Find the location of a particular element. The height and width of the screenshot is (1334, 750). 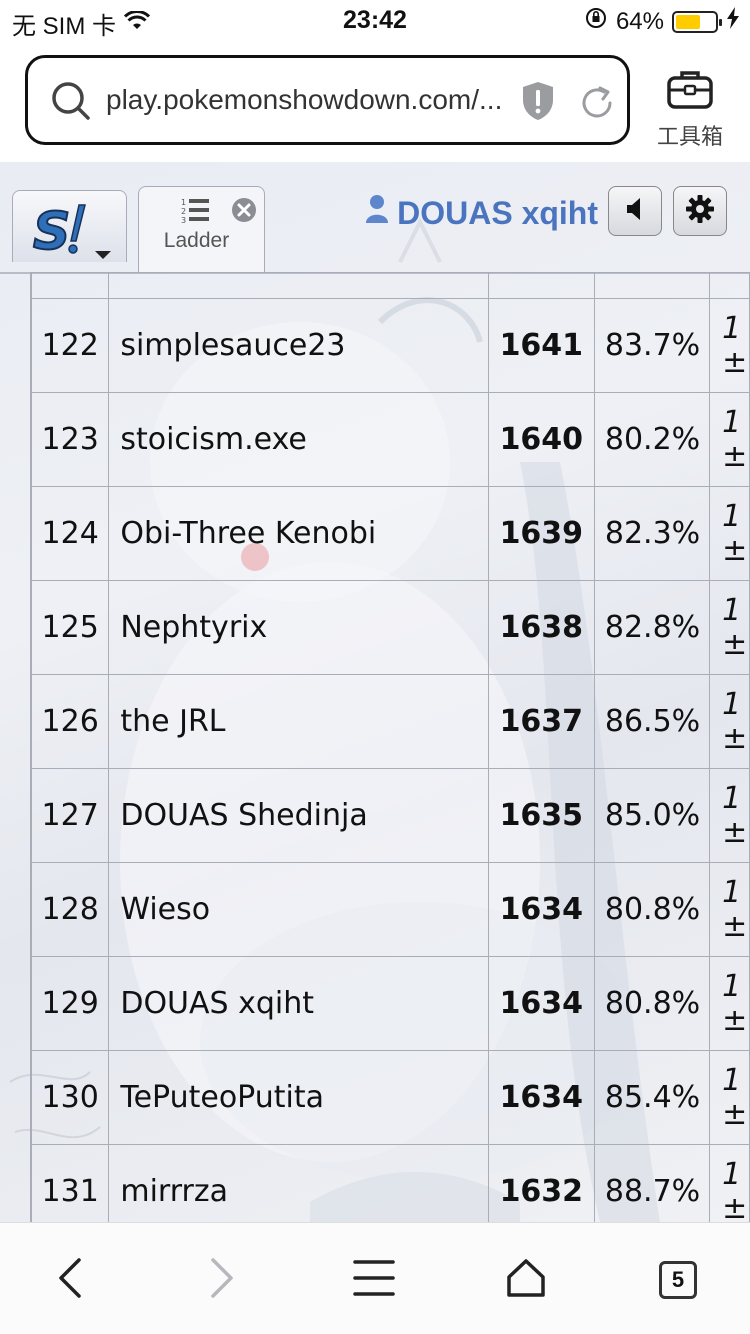

browser-toolbar: play.pokemonshowdown.com/... 工具箱 is located at coordinates (375, 101).